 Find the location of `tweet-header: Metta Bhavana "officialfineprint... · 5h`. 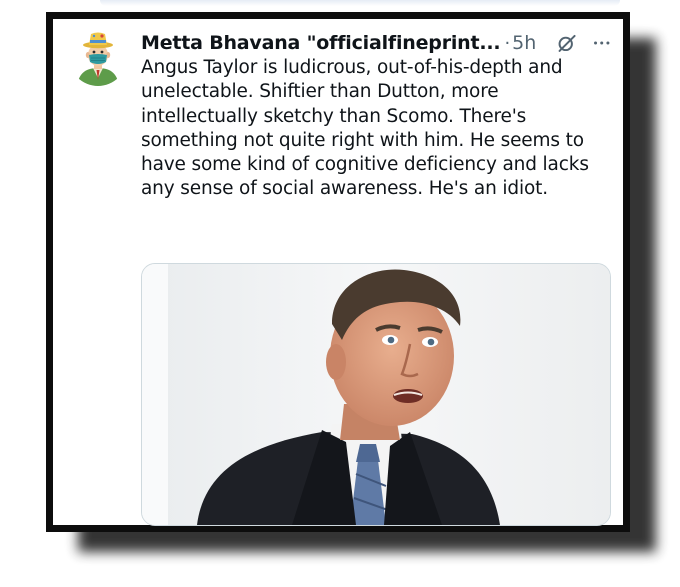

tweet-header: Metta Bhavana "officialfineprint... · 5h is located at coordinates (376, 43).